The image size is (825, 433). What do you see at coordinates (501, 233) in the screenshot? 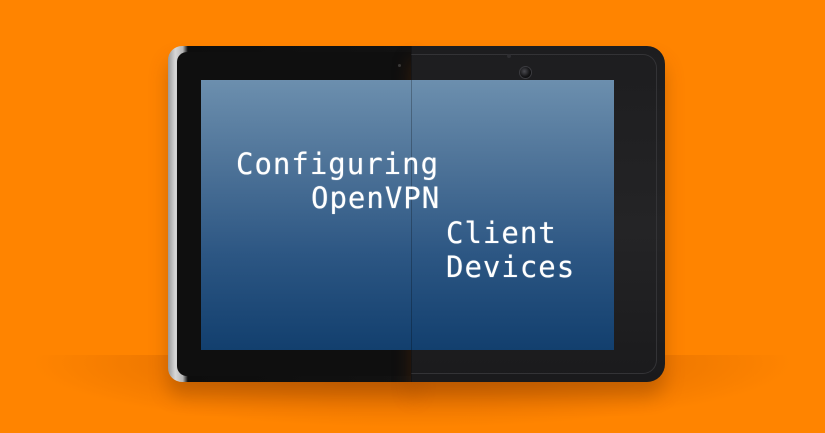
I see `title-line-3: Client` at bounding box center [501, 233].